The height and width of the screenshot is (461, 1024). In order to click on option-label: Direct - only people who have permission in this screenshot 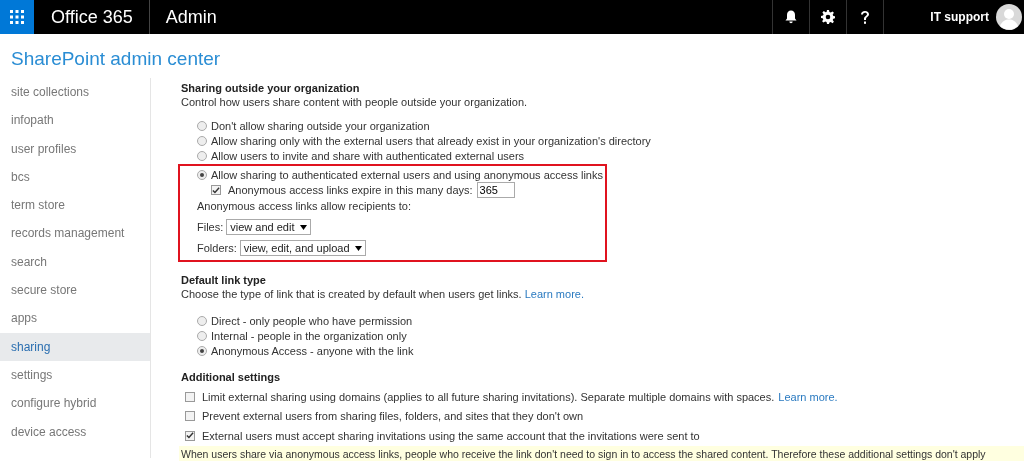, I will do `click(312, 320)`.